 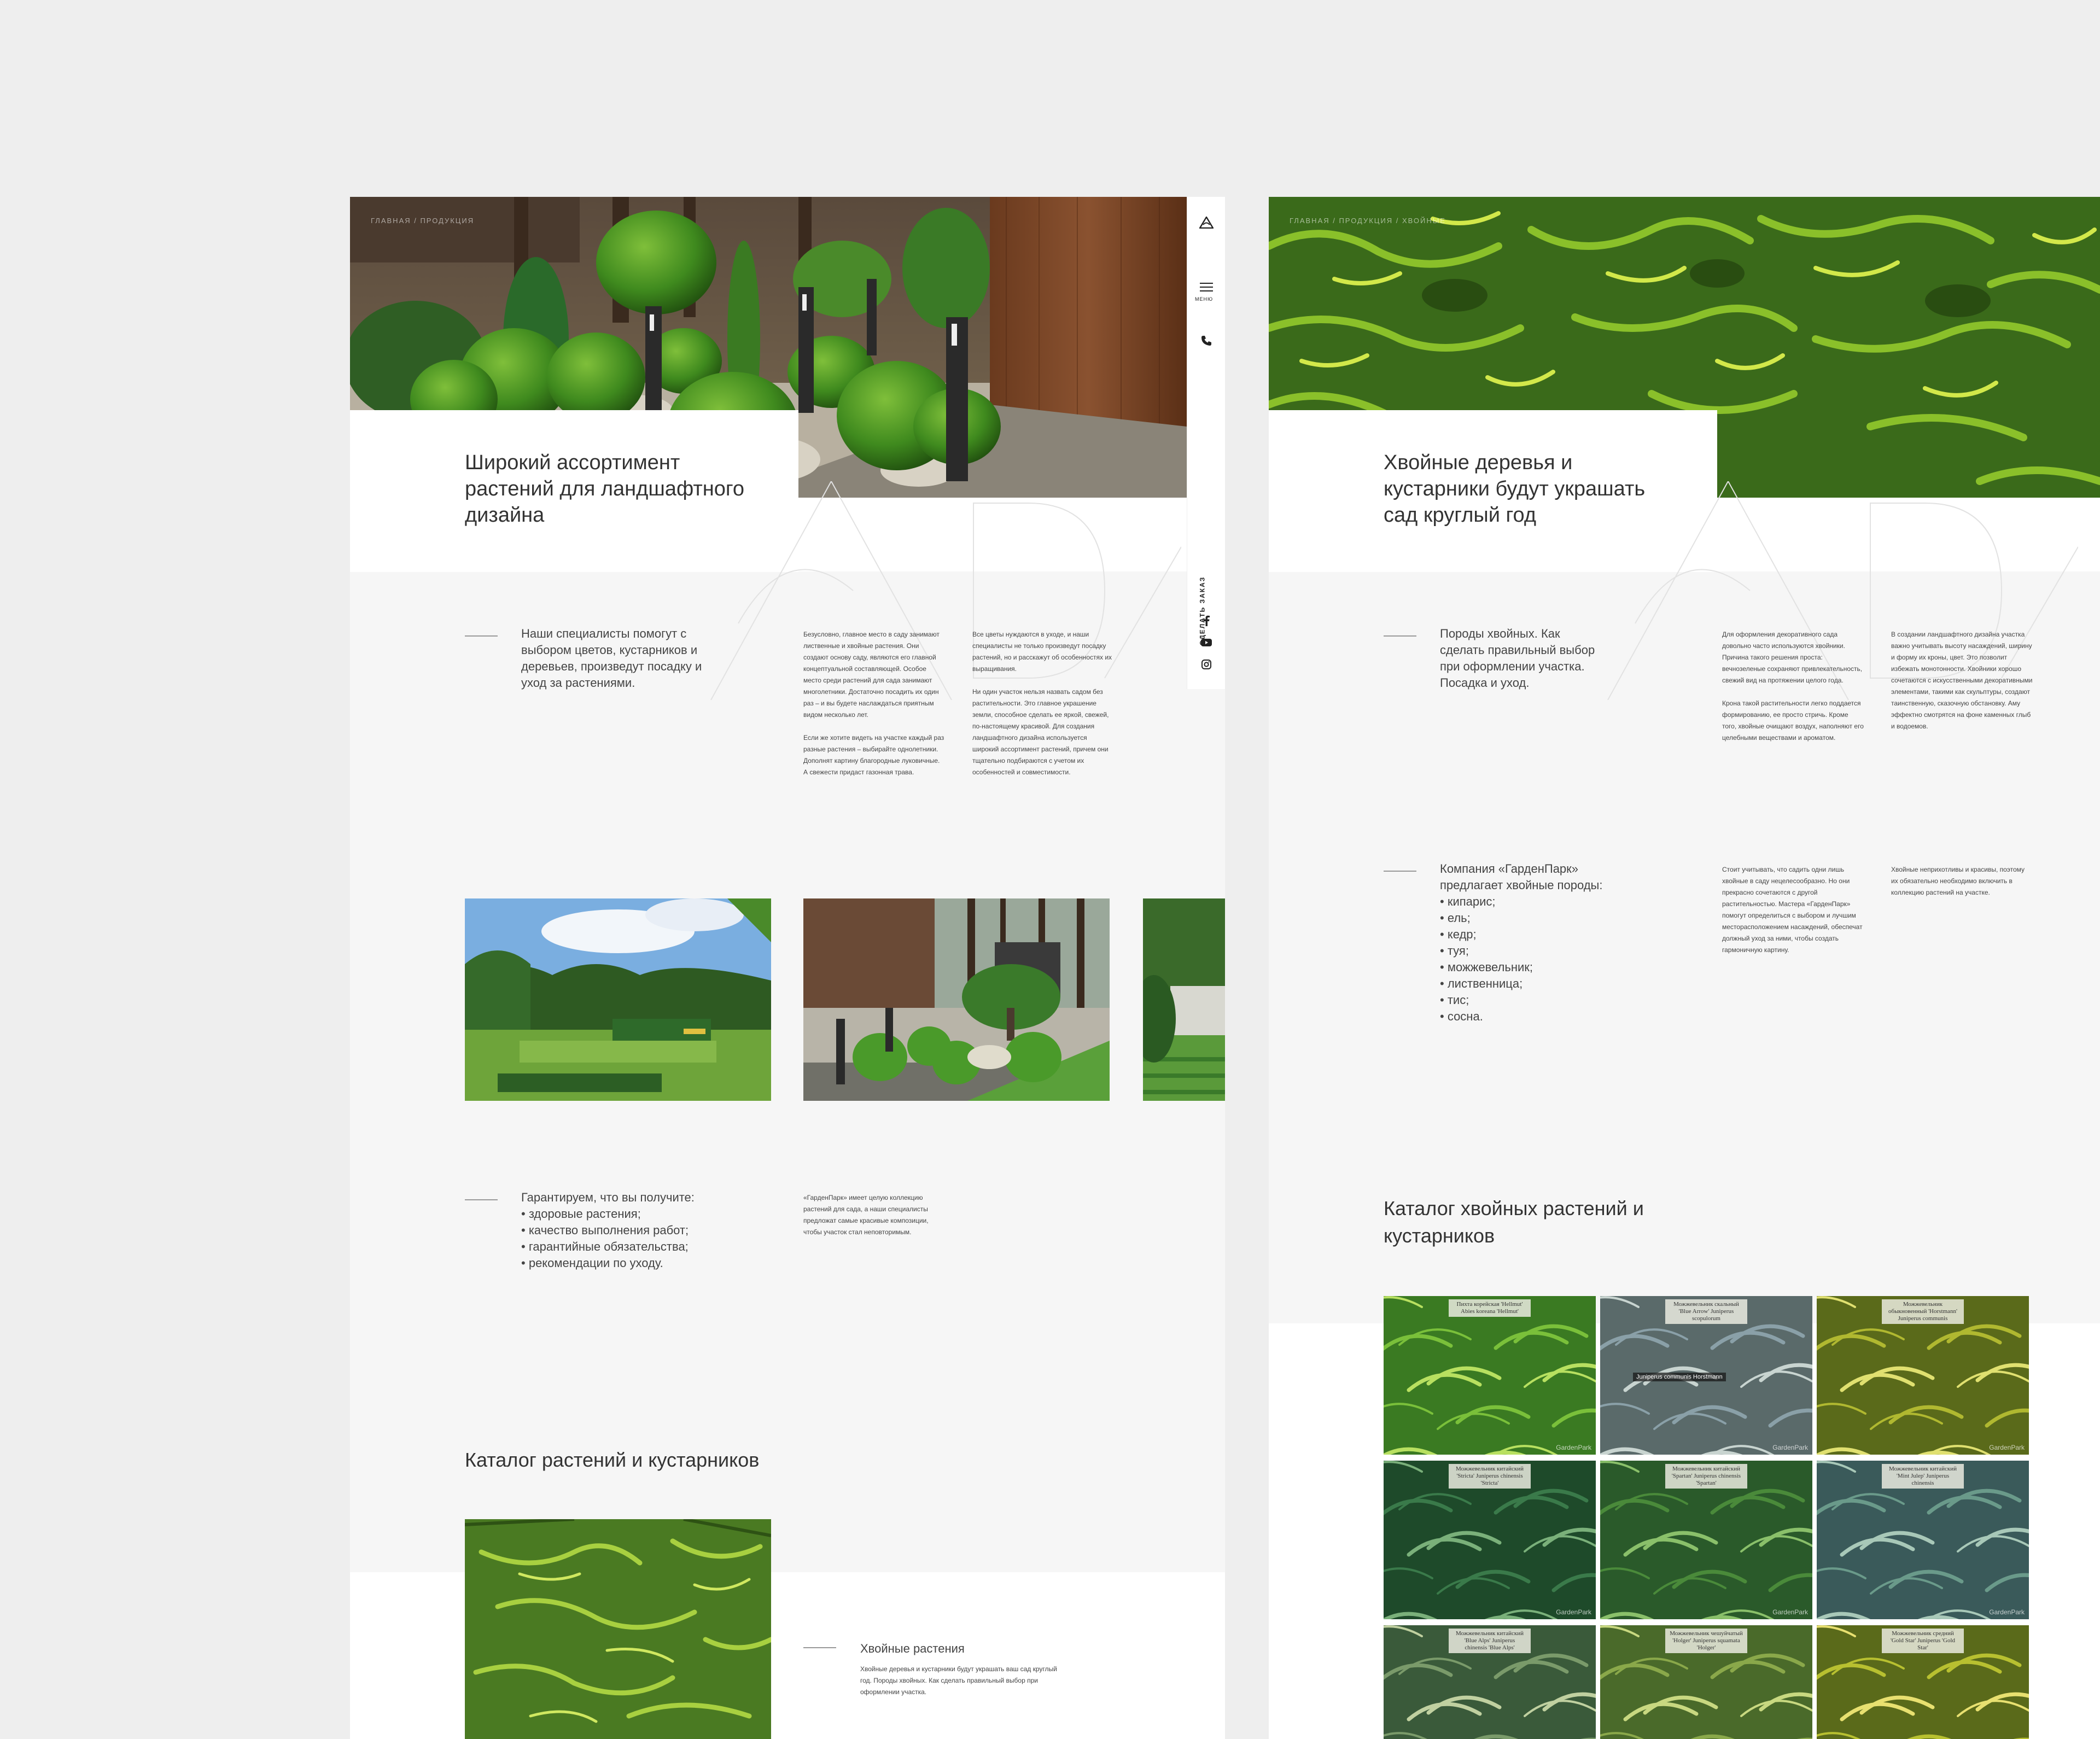 I want to click on menu-icon, so click(x=1206, y=287).